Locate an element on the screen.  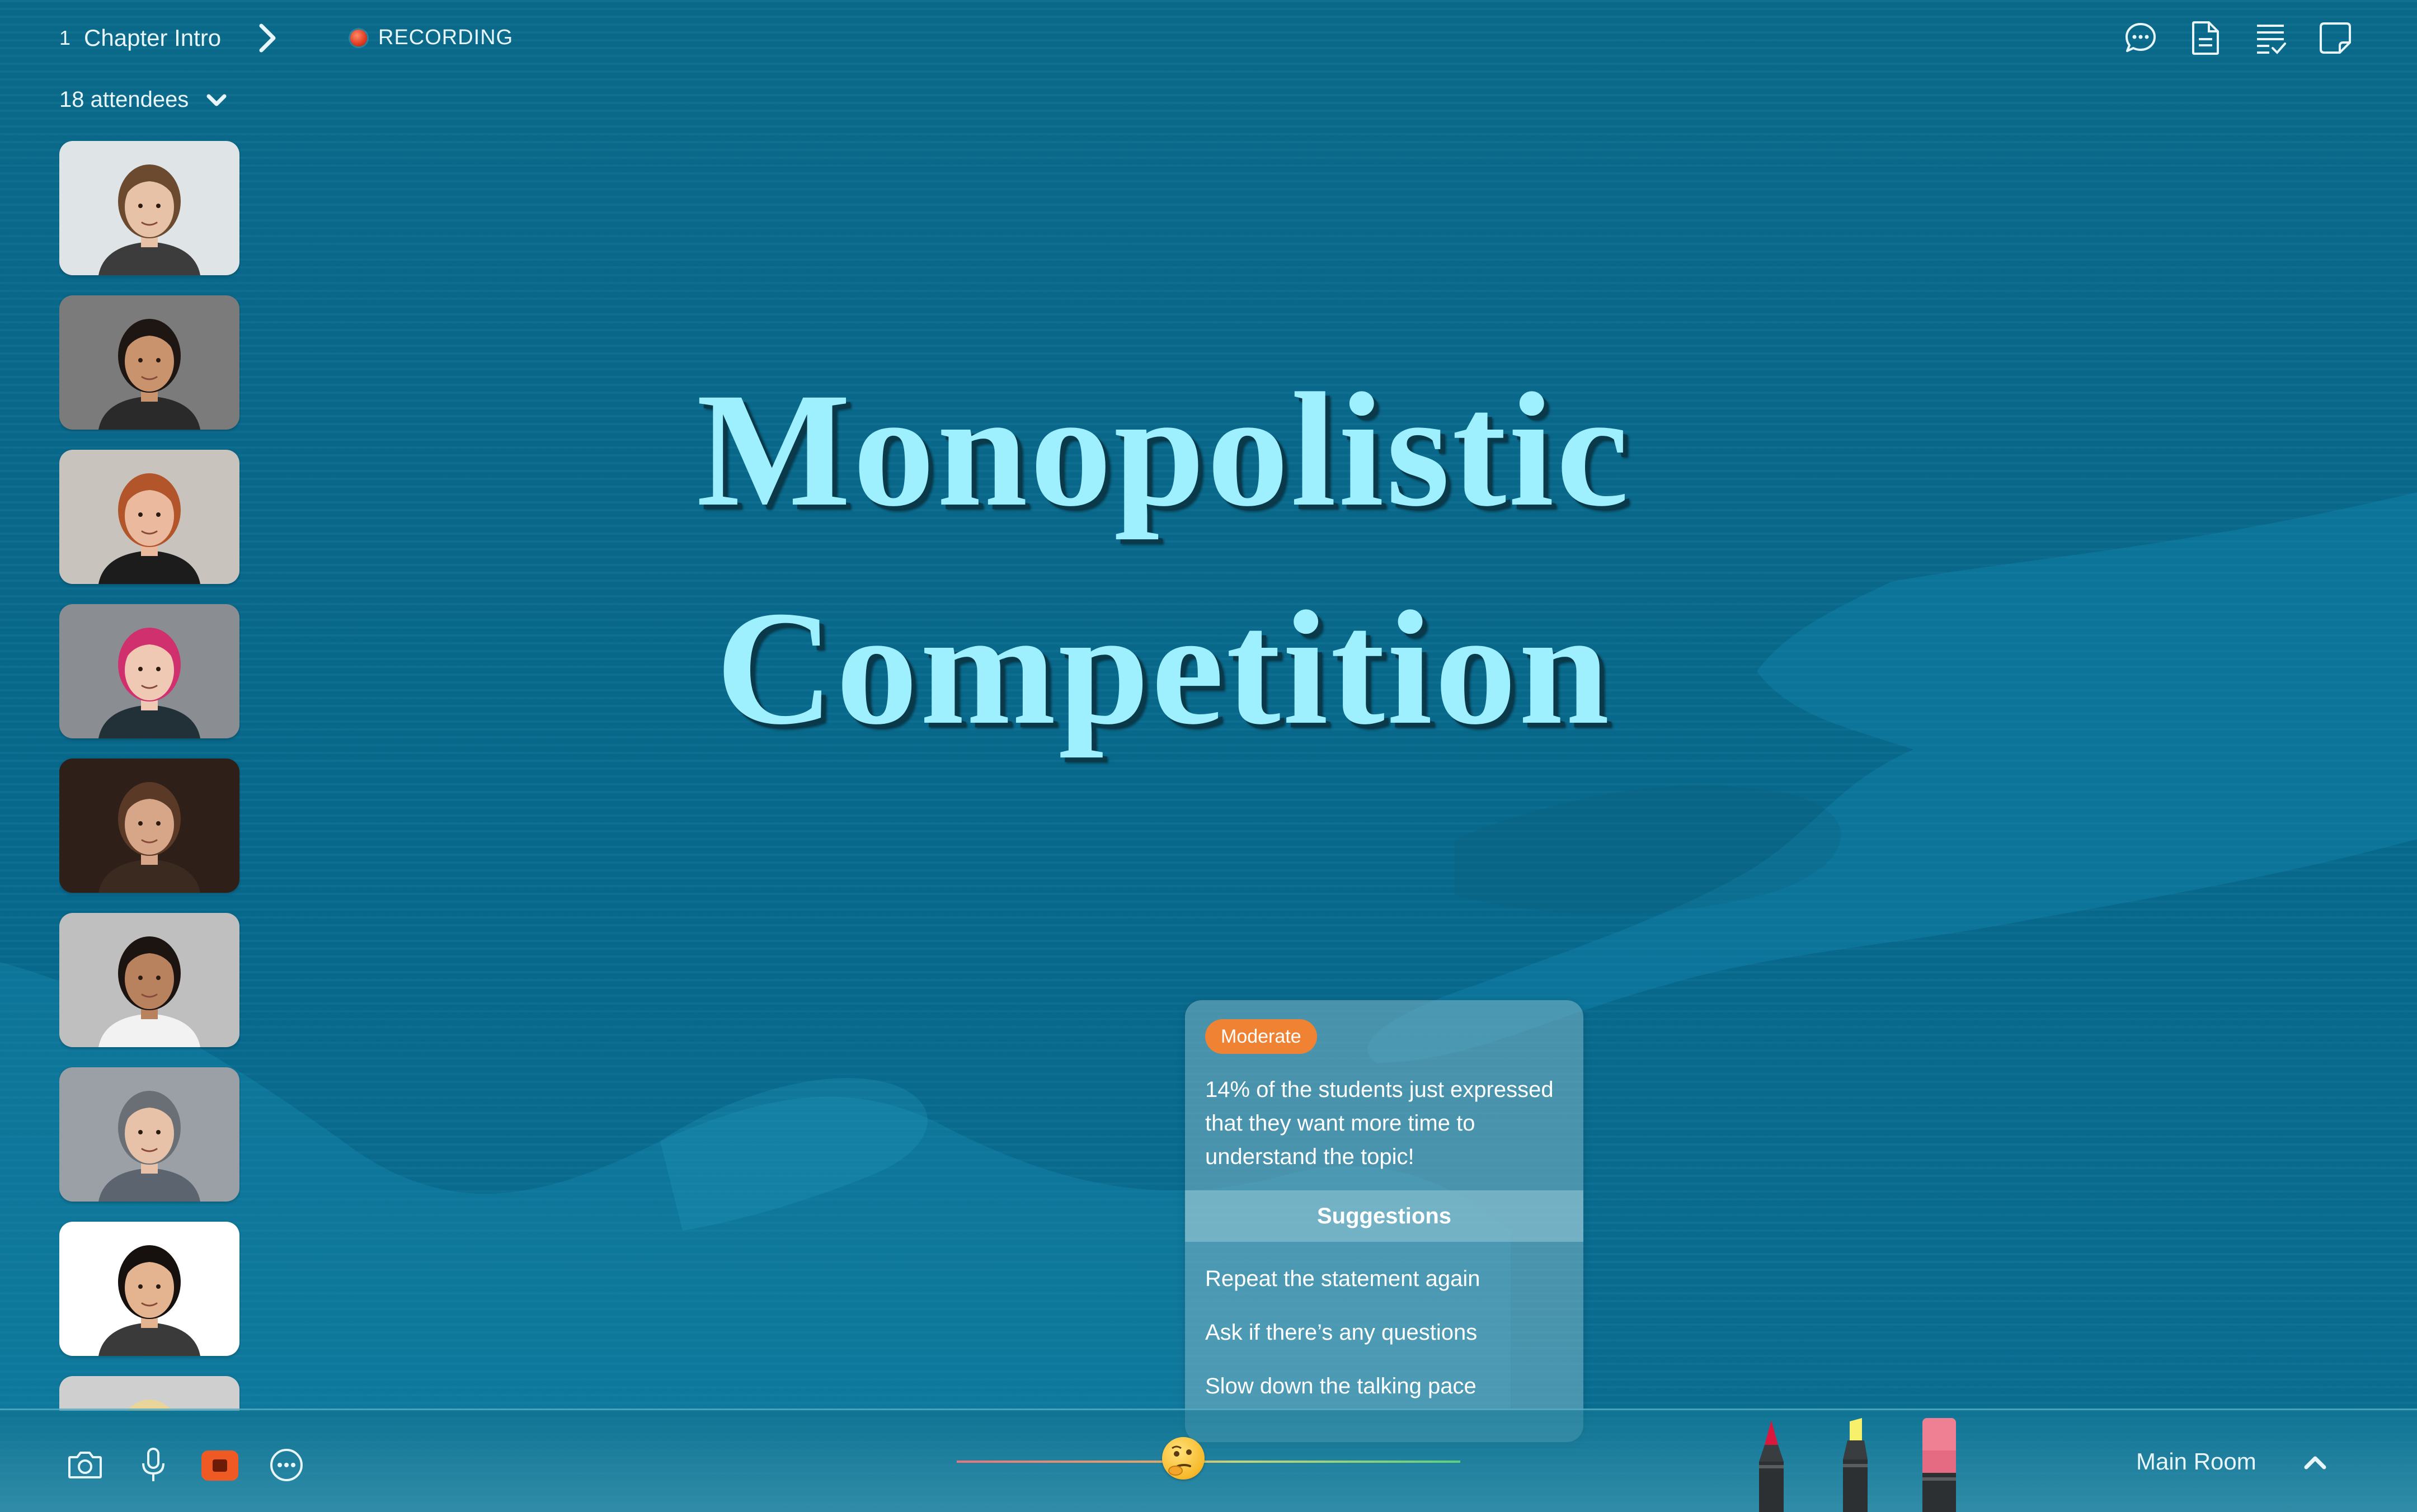
mood-slider-track is located at coordinates (1208, 1462).